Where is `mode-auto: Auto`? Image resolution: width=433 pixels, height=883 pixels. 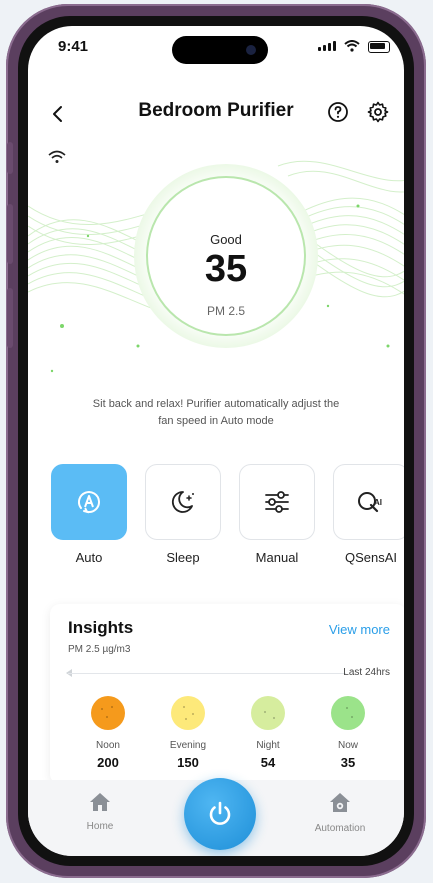
mode-auto: Auto is located at coordinates (89, 514).